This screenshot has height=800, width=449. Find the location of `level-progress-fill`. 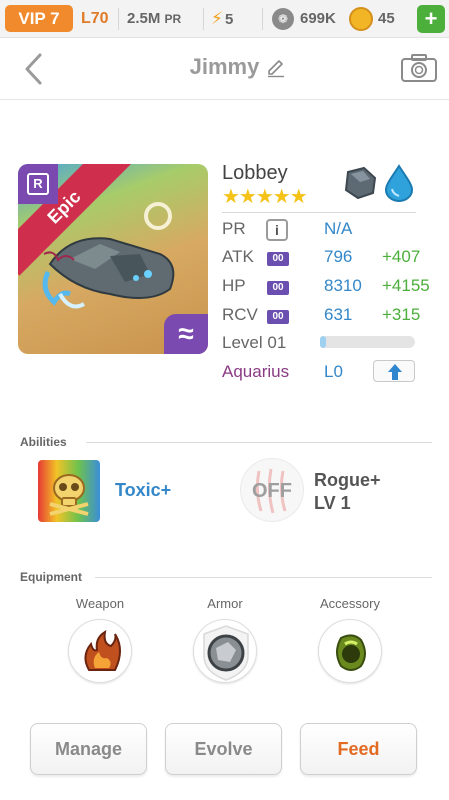

level-progress-fill is located at coordinates (323, 342).